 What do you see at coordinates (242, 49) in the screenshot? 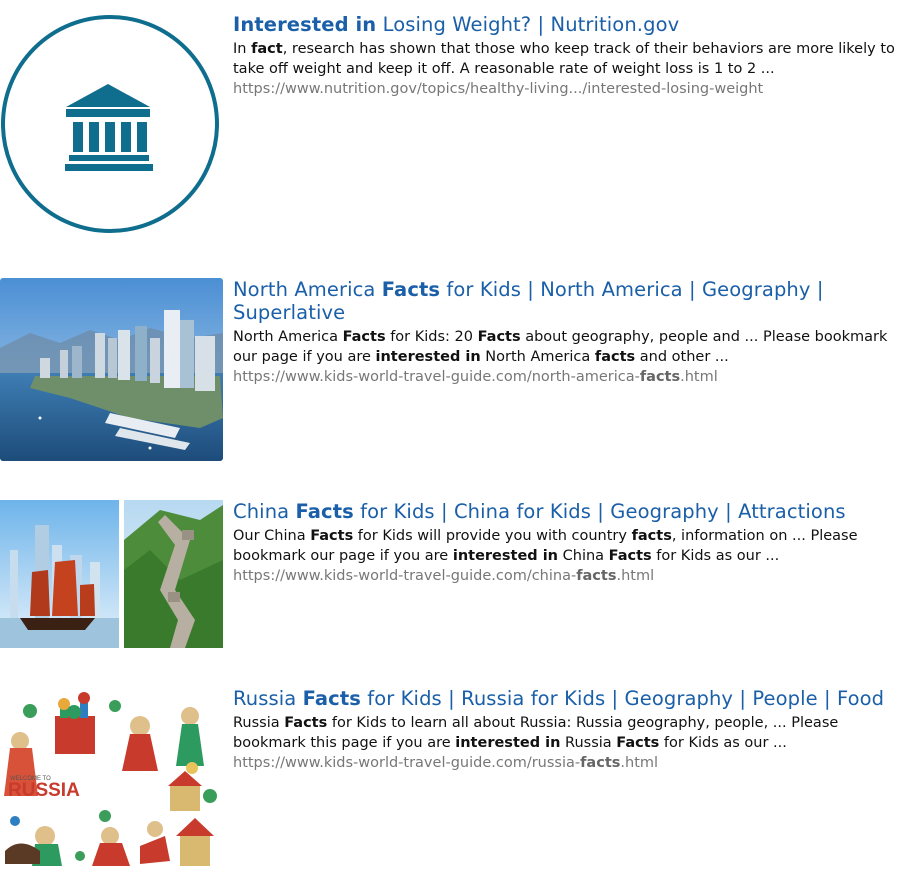
I see `text-run: In` at bounding box center [242, 49].